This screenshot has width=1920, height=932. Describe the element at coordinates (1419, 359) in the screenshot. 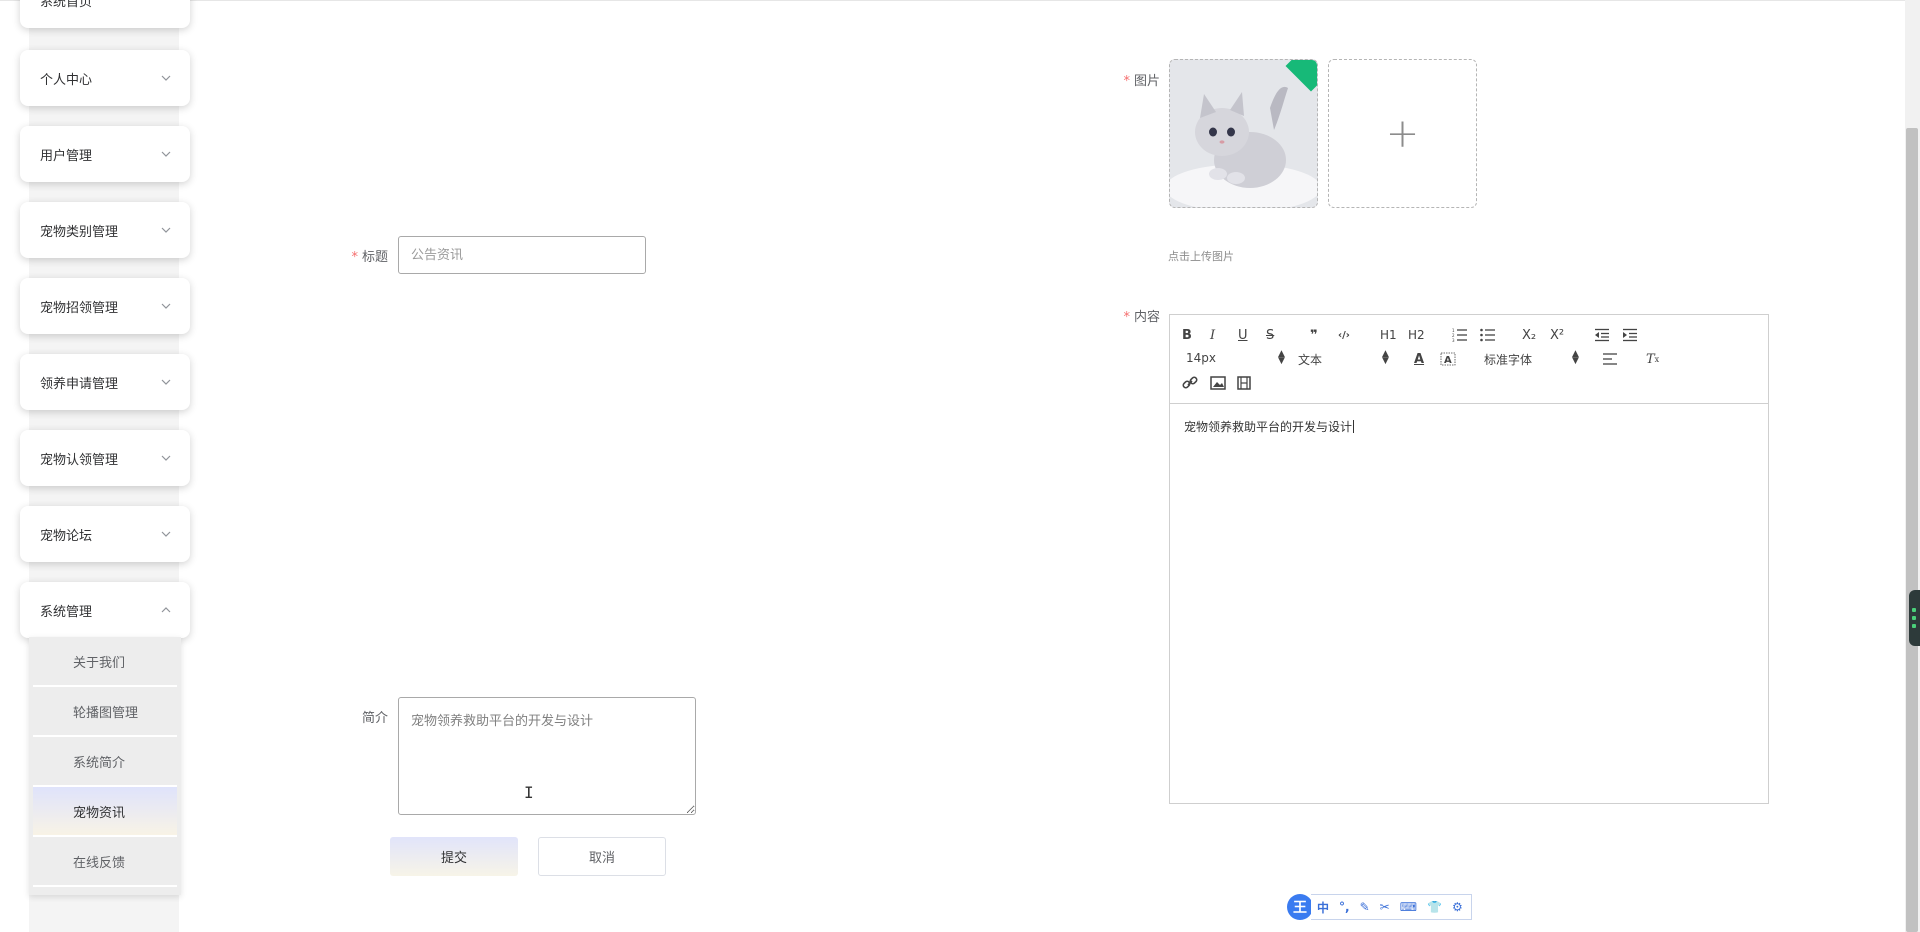

I see `text-color-icon: A` at that location.